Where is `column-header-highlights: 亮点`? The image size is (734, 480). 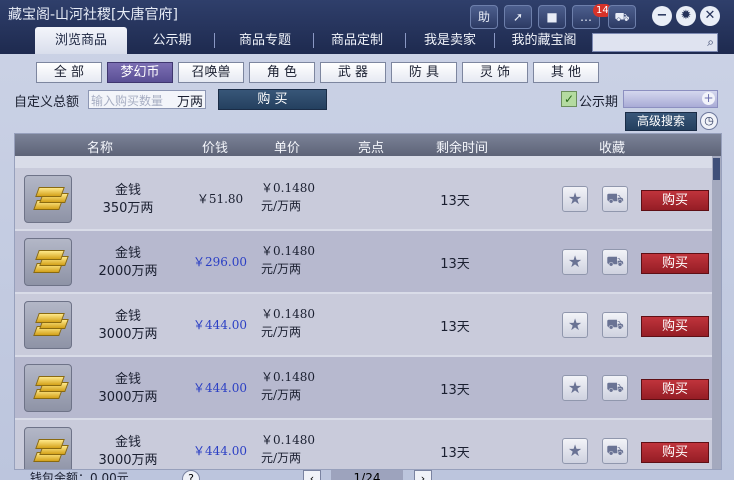
column-header-highlights: 亮点 is located at coordinates (371, 148).